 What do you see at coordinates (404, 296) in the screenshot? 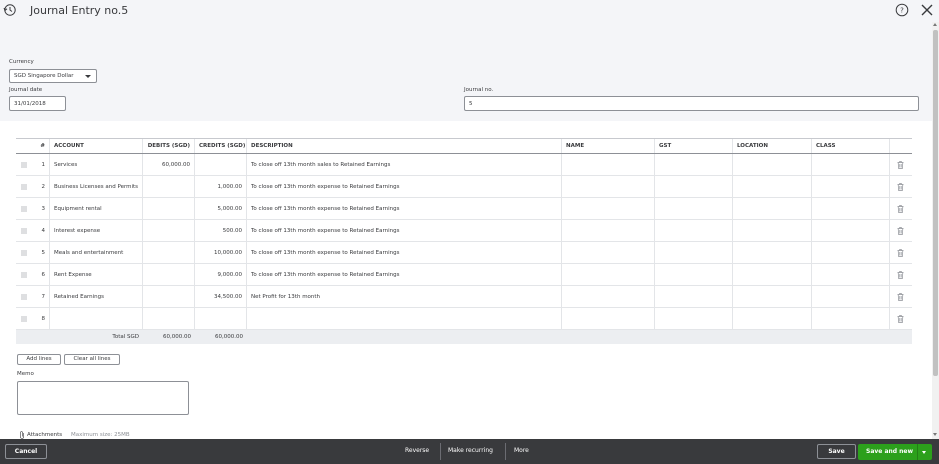
I see `description-cell: Net Profit for 13th month` at bounding box center [404, 296].